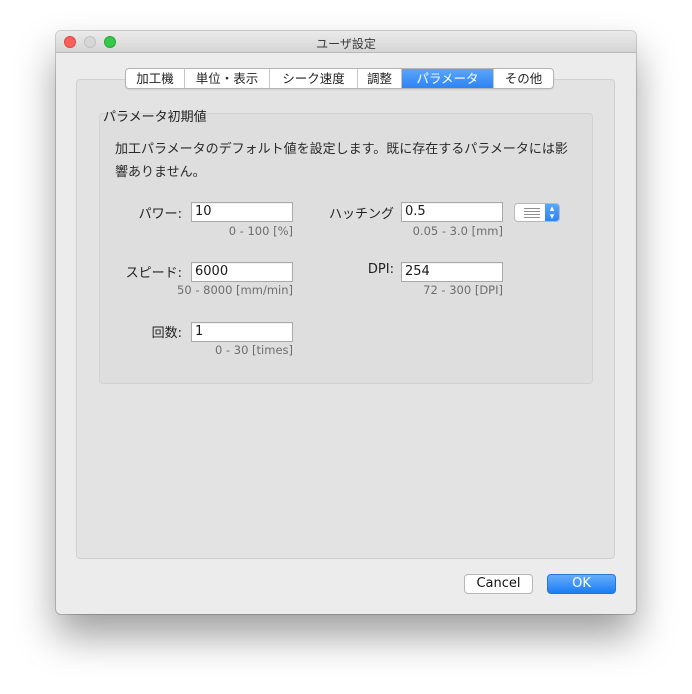  What do you see at coordinates (498, 584) in the screenshot?
I see `cancel-button: Cancel` at bounding box center [498, 584].